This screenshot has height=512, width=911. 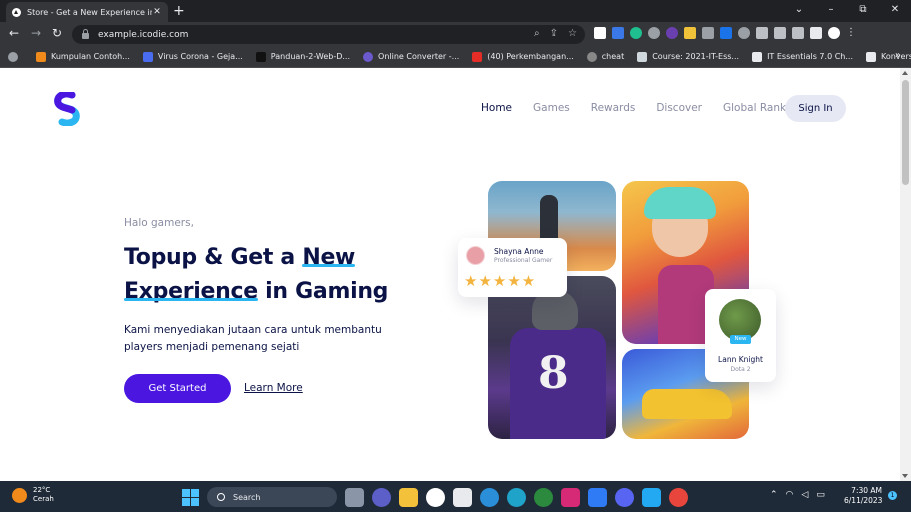 I want to click on player-name: Shayna Anne, so click(x=519, y=251).